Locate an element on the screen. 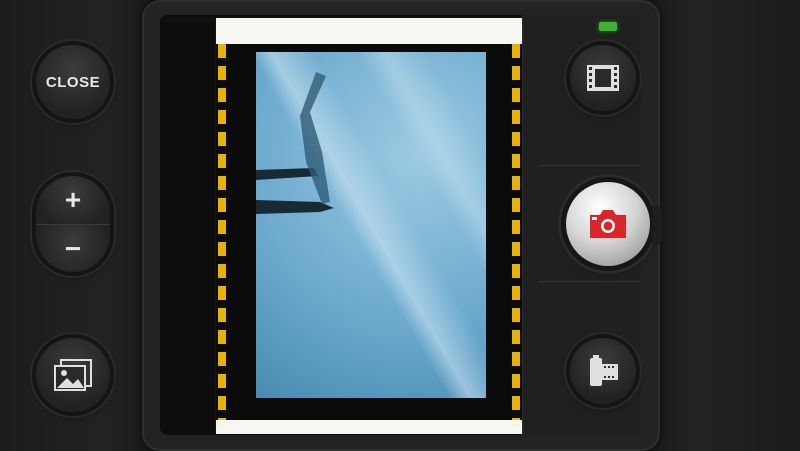  film-roll-button is located at coordinates (603, 371).